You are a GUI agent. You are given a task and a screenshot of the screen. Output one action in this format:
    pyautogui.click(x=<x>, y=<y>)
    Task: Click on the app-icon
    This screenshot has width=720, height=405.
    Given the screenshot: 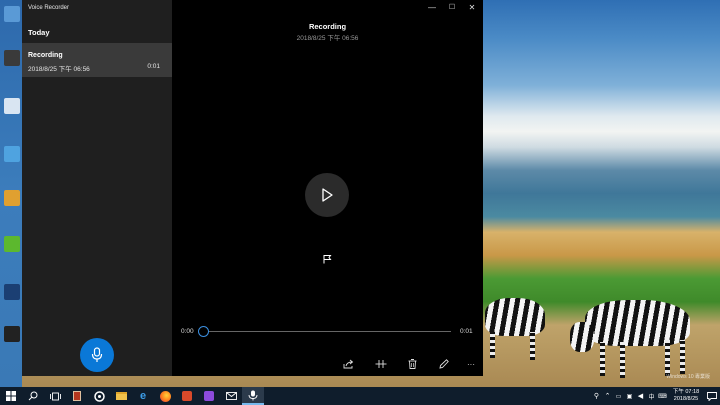 What is the action you would take?
    pyautogui.click(x=77, y=396)
    